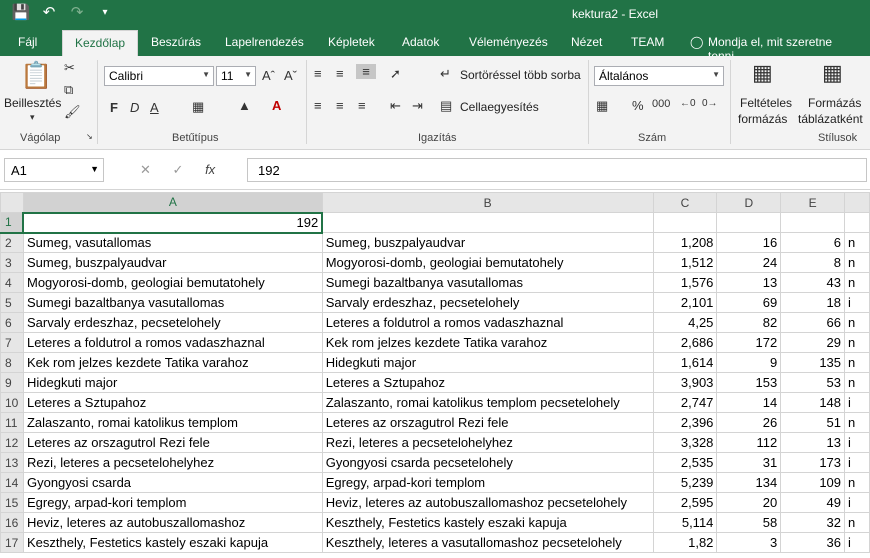 The width and height of the screenshot is (870, 558). I want to click on font-name-select: Calibri ▼, so click(159, 76).